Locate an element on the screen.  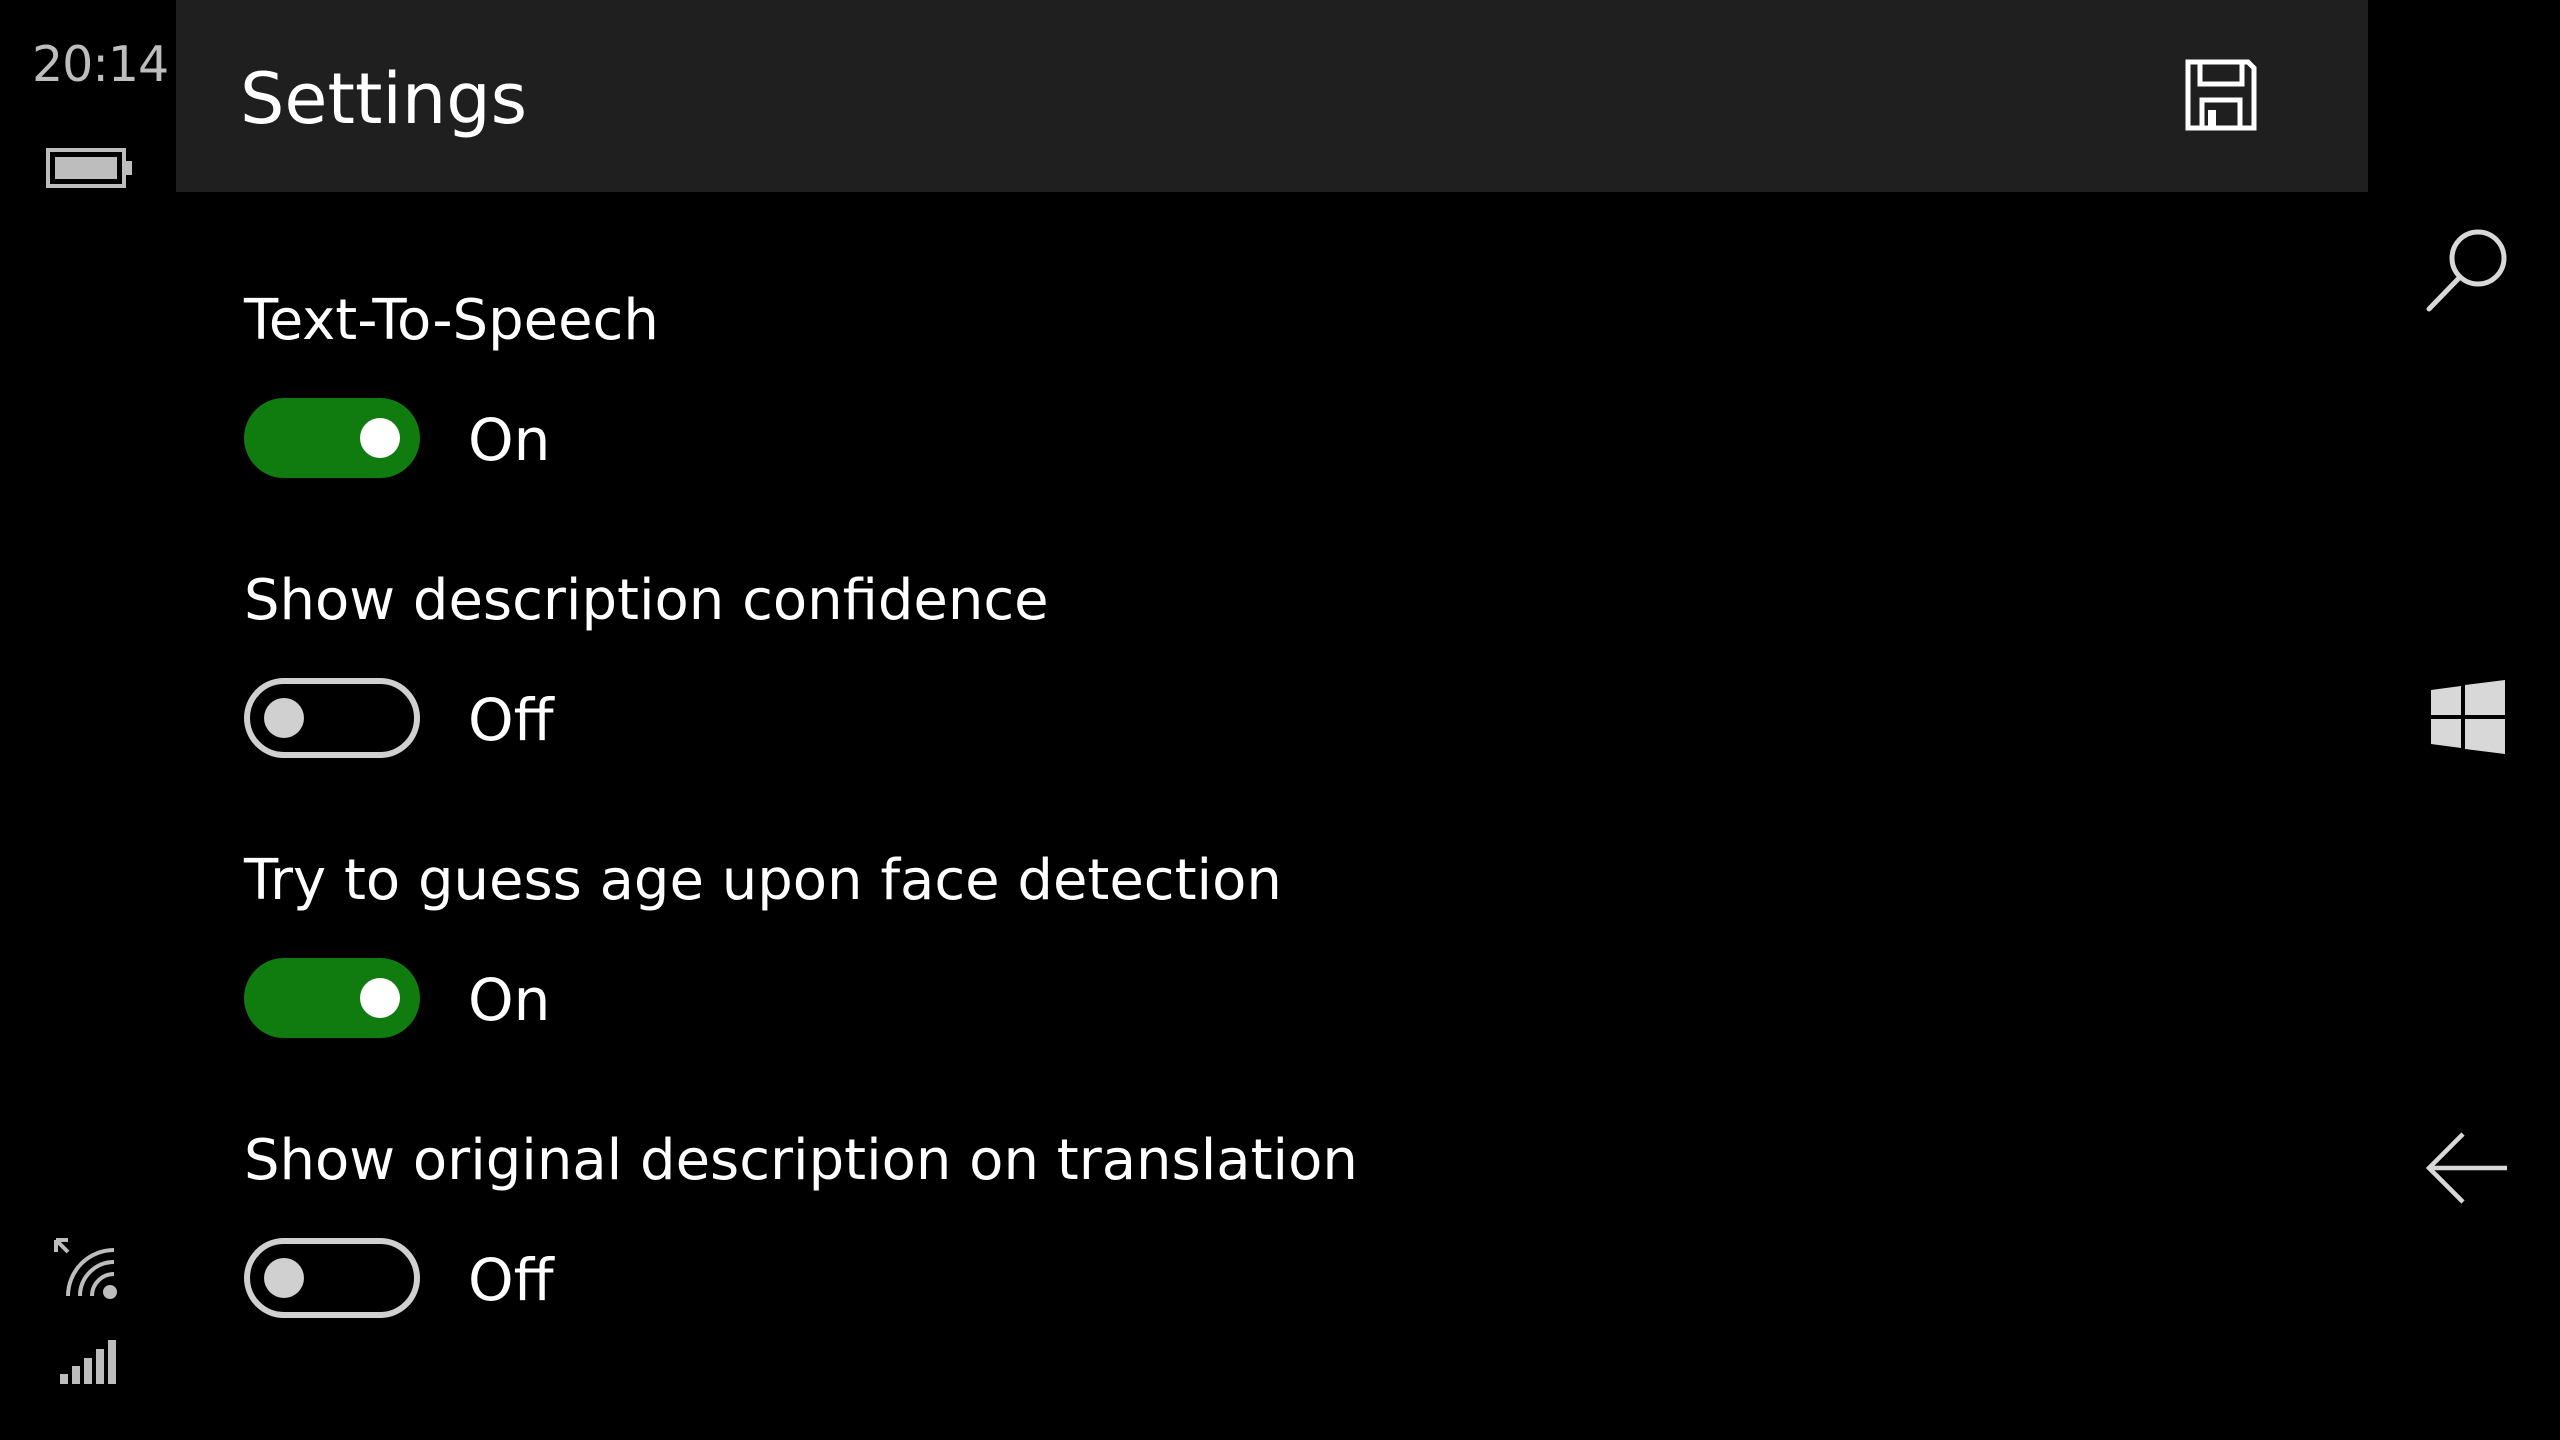
text-to-speech-toggle is located at coordinates (332, 438).